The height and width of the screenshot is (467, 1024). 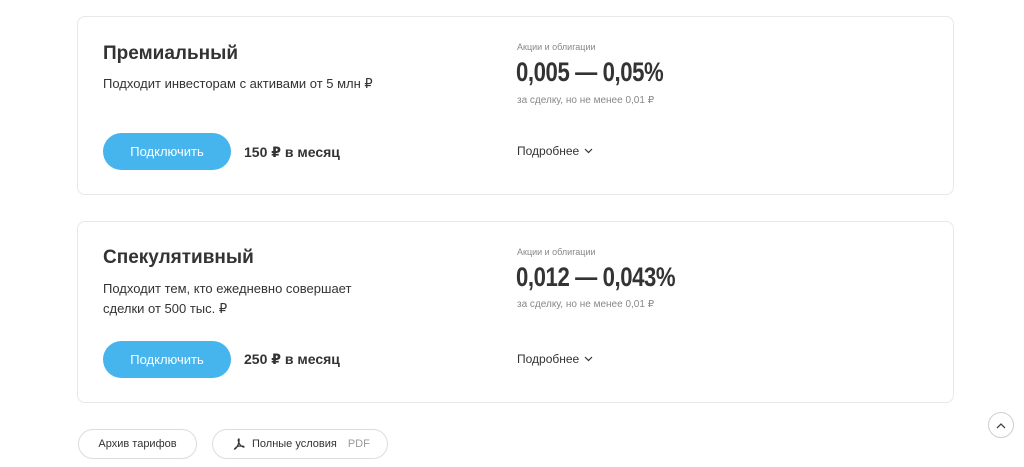 What do you see at coordinates (165, 308) in the screenshot?
I see `plan-description-line: сделки от 500 тыс. ₽` at bounding box center [165, 308].